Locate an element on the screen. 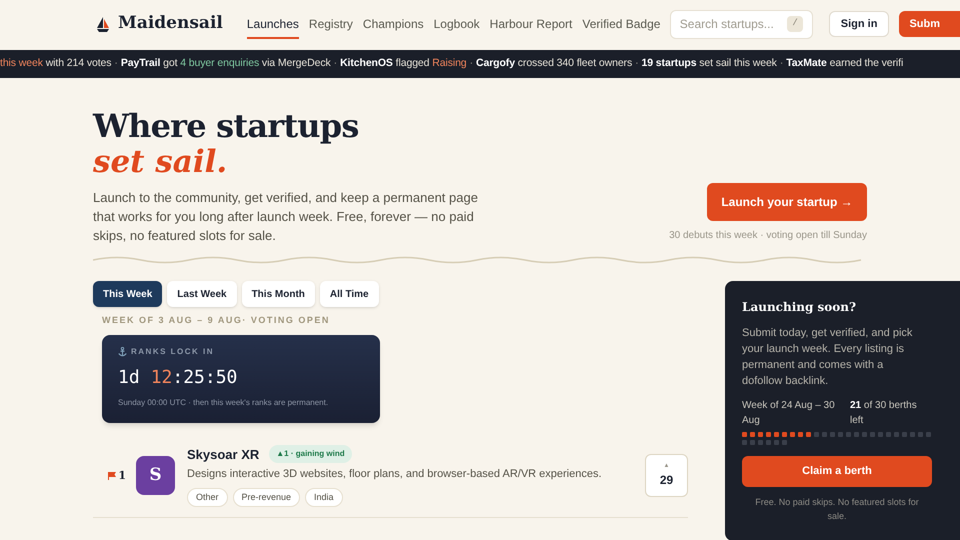 The width and height of the screenshot is (960, 540). countdown-label: RANKS LOCK IN is located at coordinates (172, 352).